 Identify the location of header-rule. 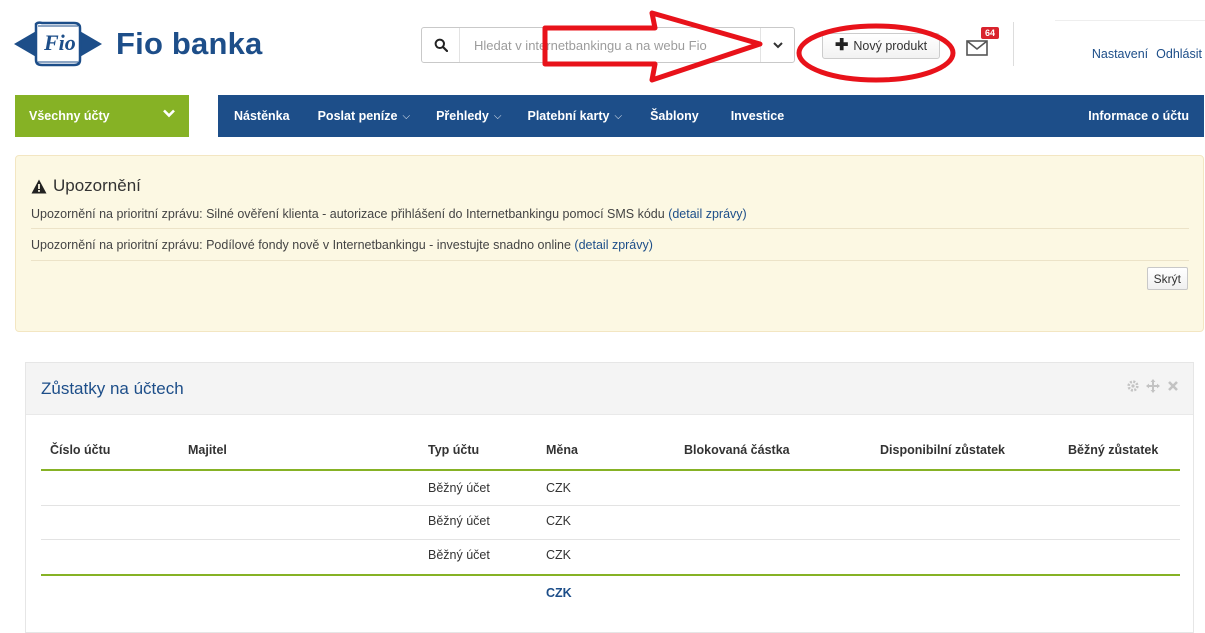
(1130, 20).